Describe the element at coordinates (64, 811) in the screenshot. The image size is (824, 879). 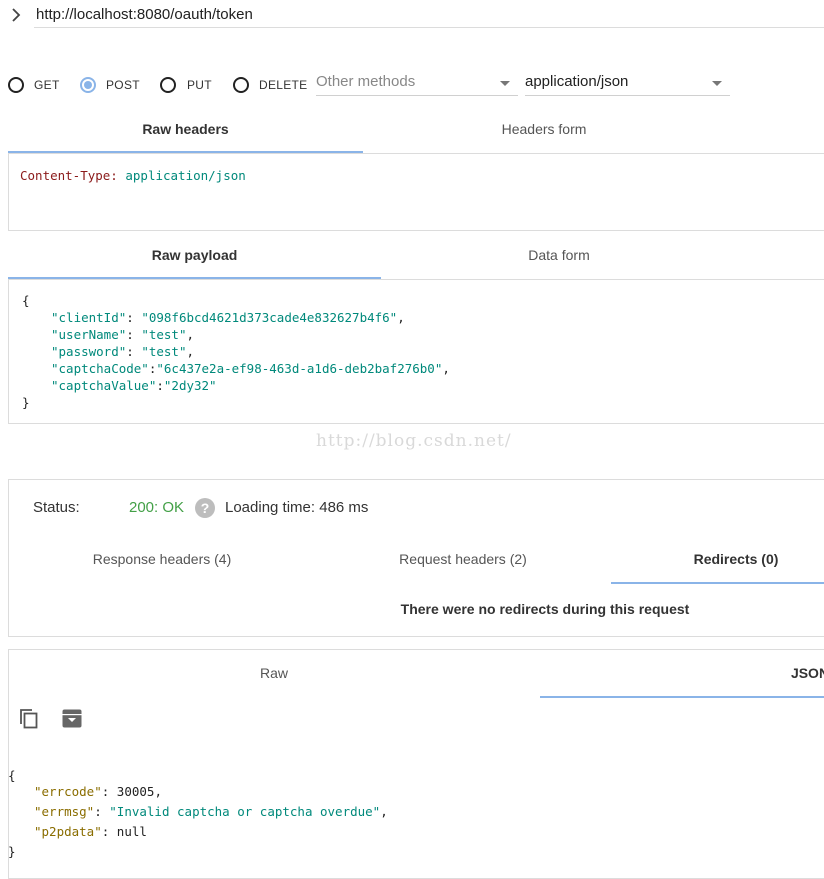
I see `response-key: "errmsg"` at that location.